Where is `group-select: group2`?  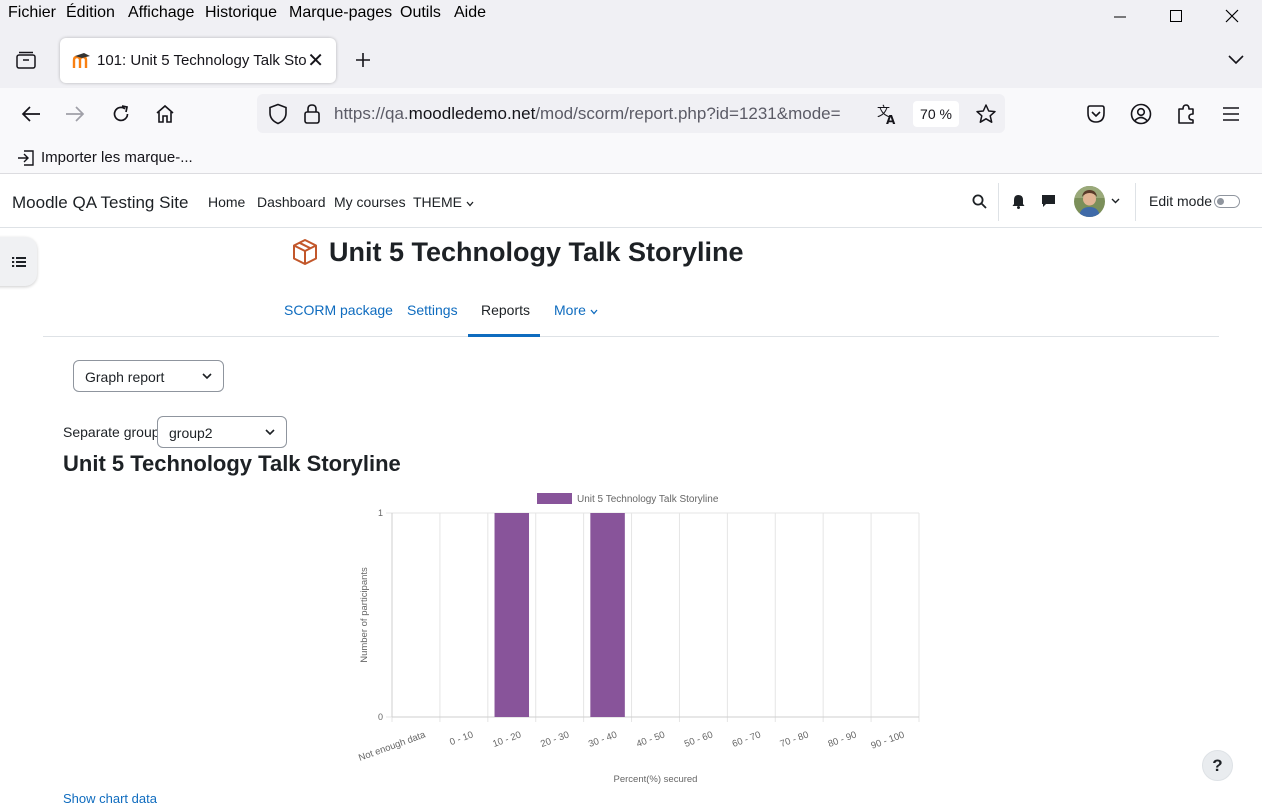 group-select: group2 is located at coordinates (222, 432).